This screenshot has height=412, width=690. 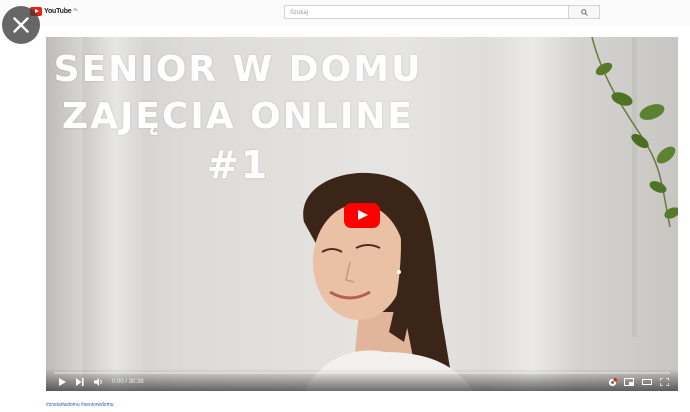 I want to click on video-title-line-2: ZAJĘCIA ONLINE, so click(x=238, y=116).